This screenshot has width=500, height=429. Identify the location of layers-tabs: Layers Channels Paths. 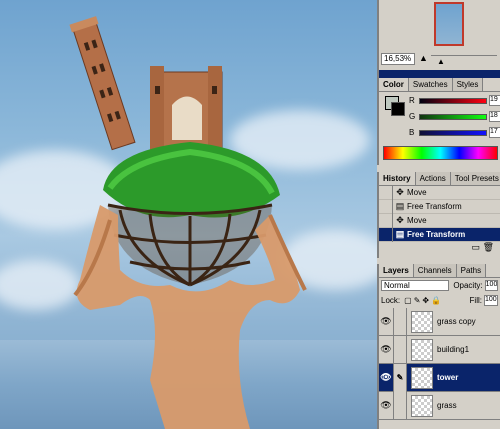
(439, 271).